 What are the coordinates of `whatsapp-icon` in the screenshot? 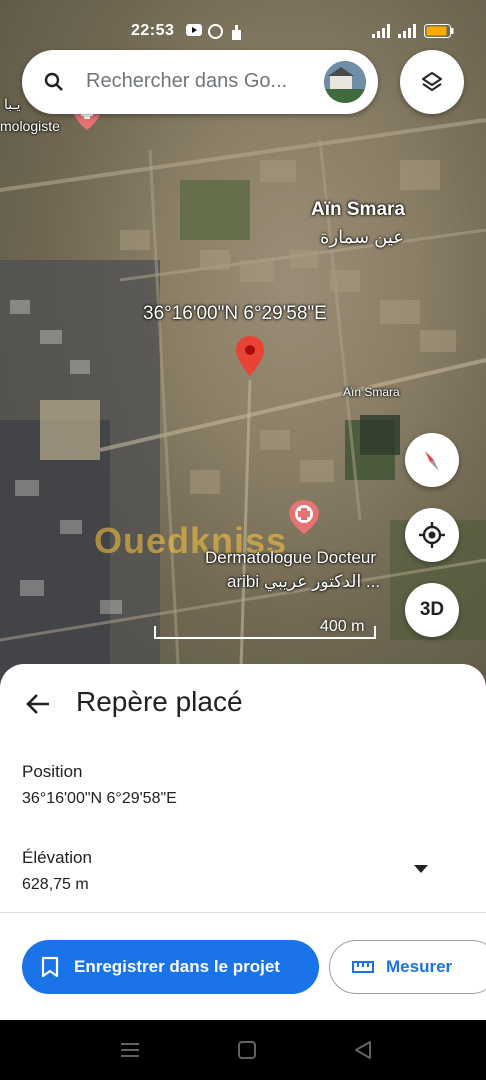 It's located at (215, 31).